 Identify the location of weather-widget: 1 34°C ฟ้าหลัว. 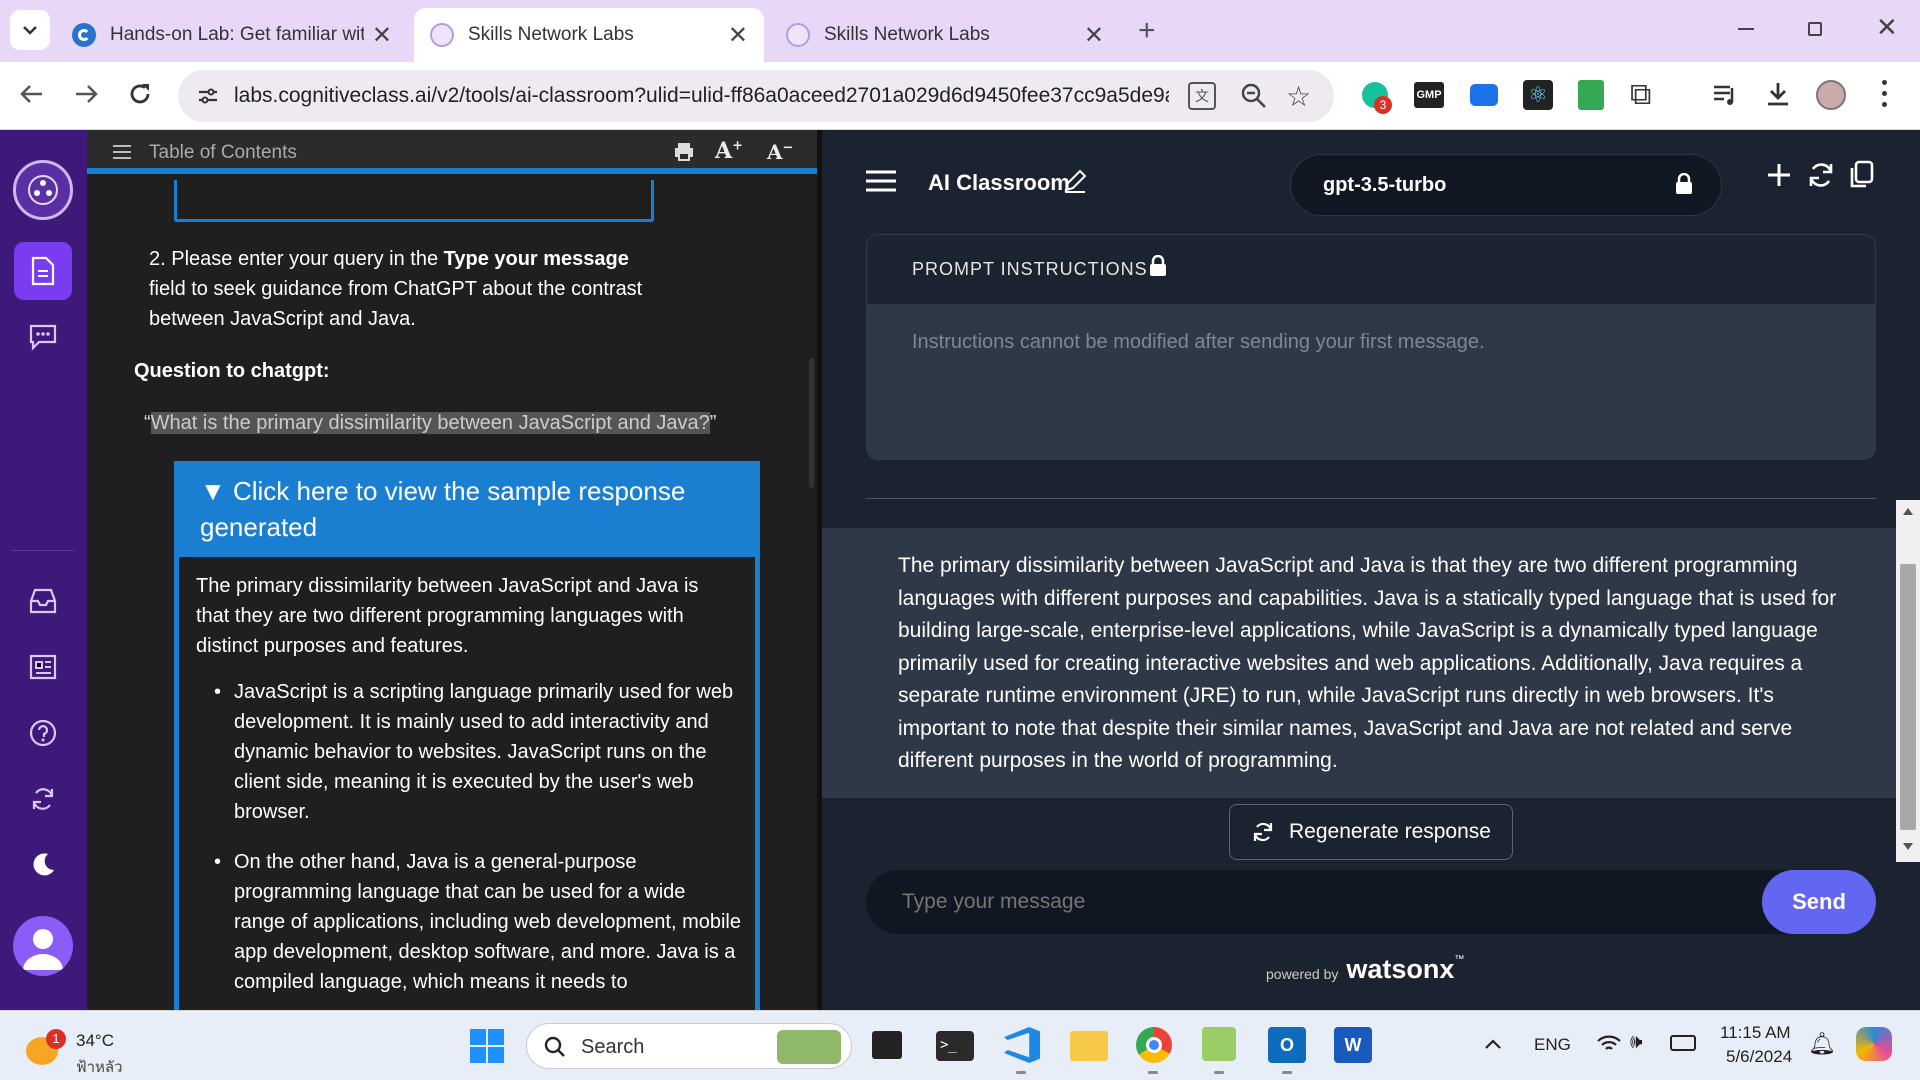
(86, 1050).